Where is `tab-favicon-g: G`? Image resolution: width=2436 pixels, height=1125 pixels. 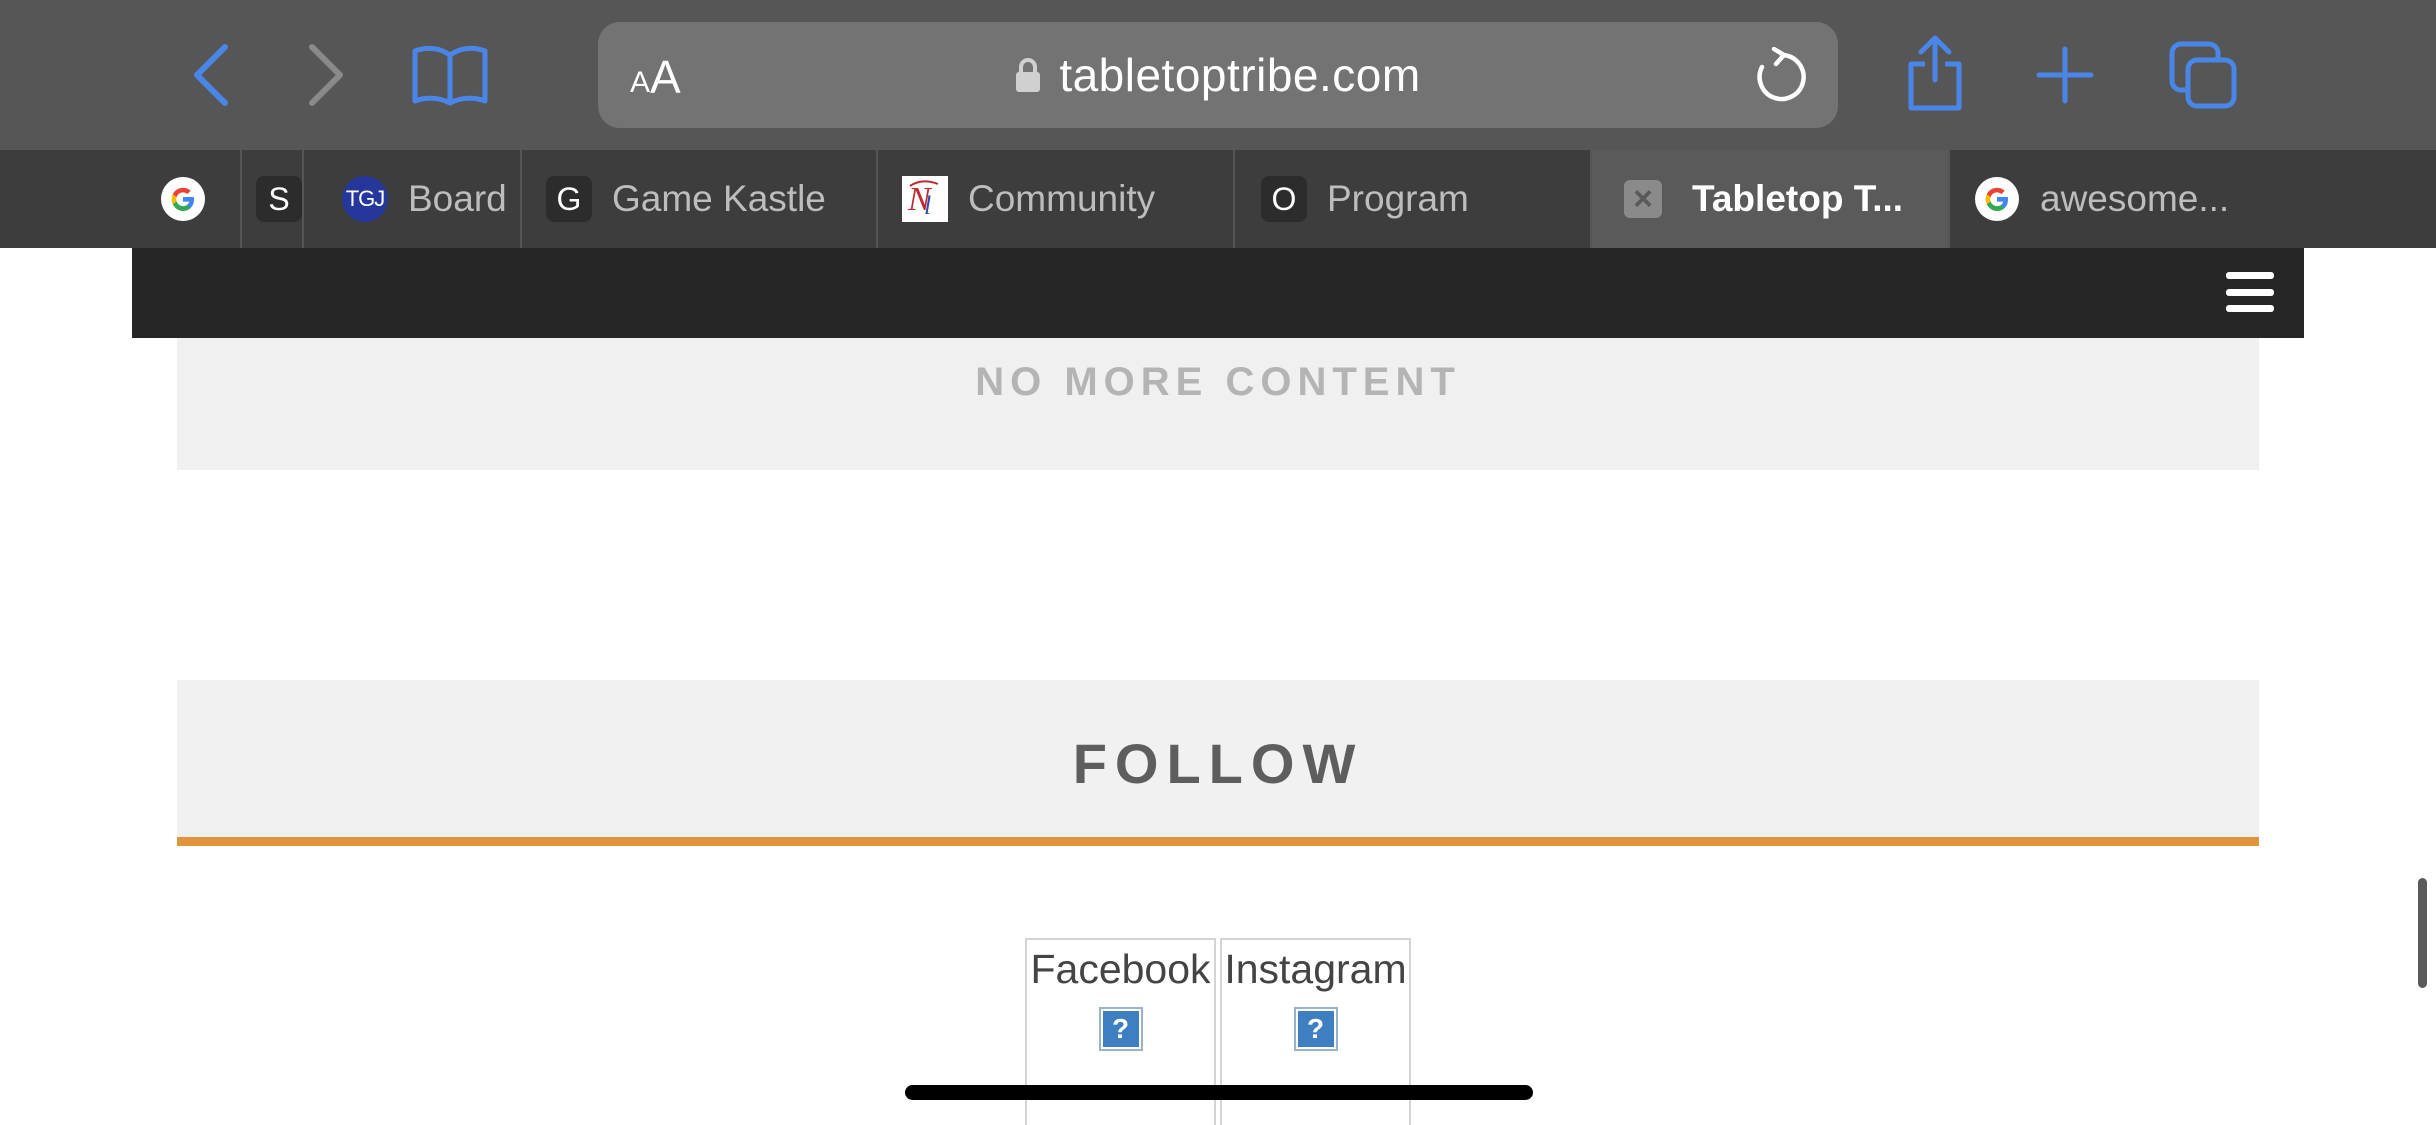 tab-favicon-g: G is located at coordinates (569, 199).